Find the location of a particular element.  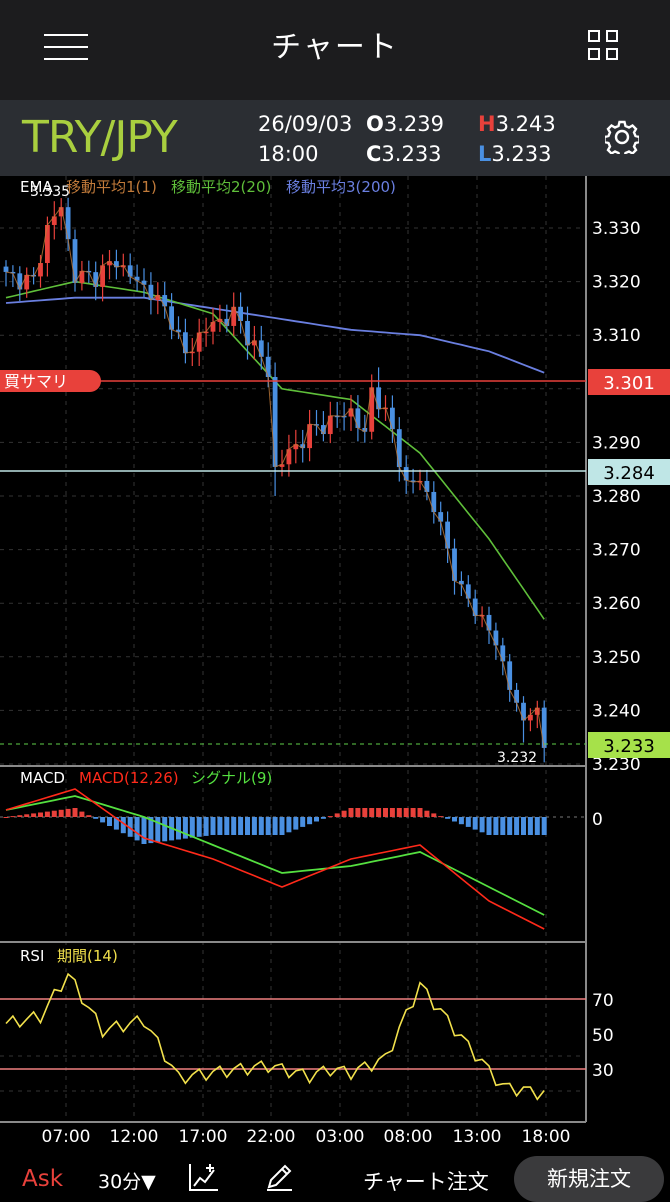

open-value: O3.239 is located at coordinates (405, 124).